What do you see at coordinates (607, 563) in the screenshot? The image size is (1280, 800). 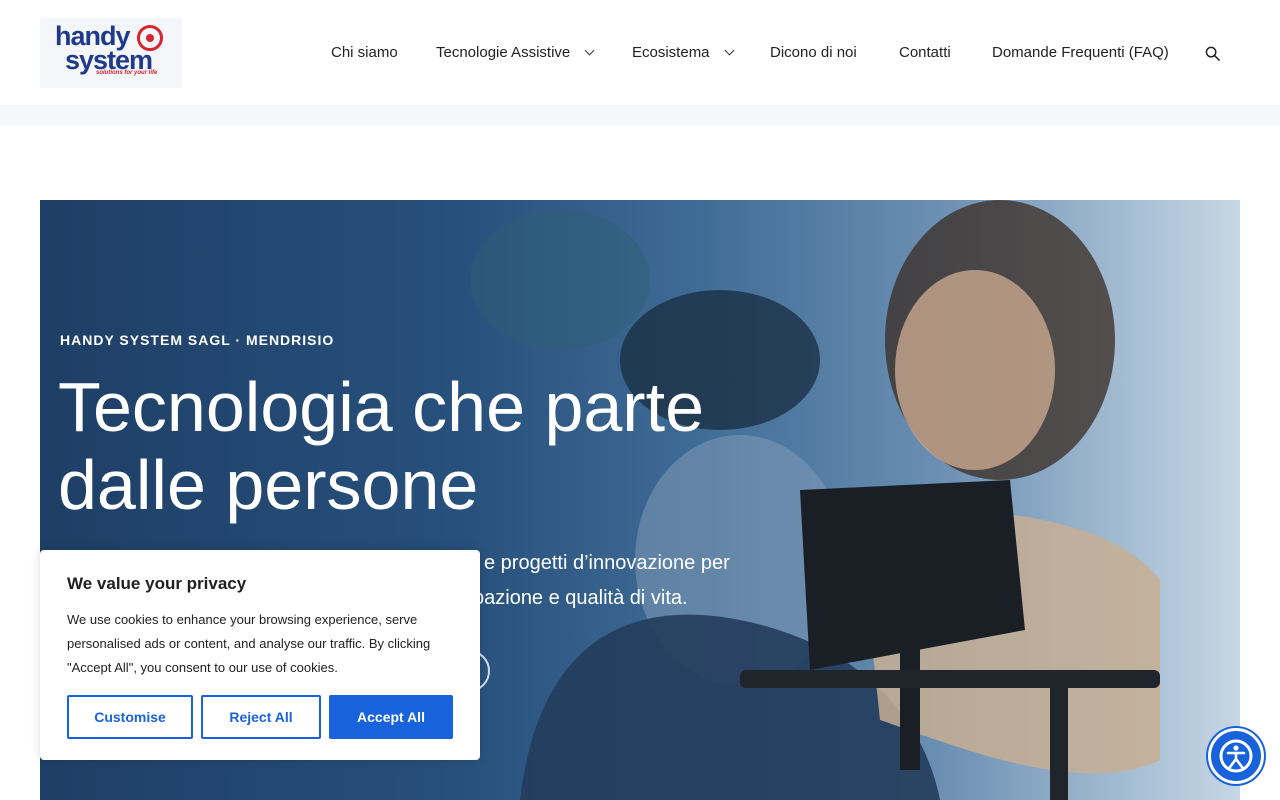 I see `hero-subtitle-line1: e progetti d’innovazione per` at bounding box center [607, 563].